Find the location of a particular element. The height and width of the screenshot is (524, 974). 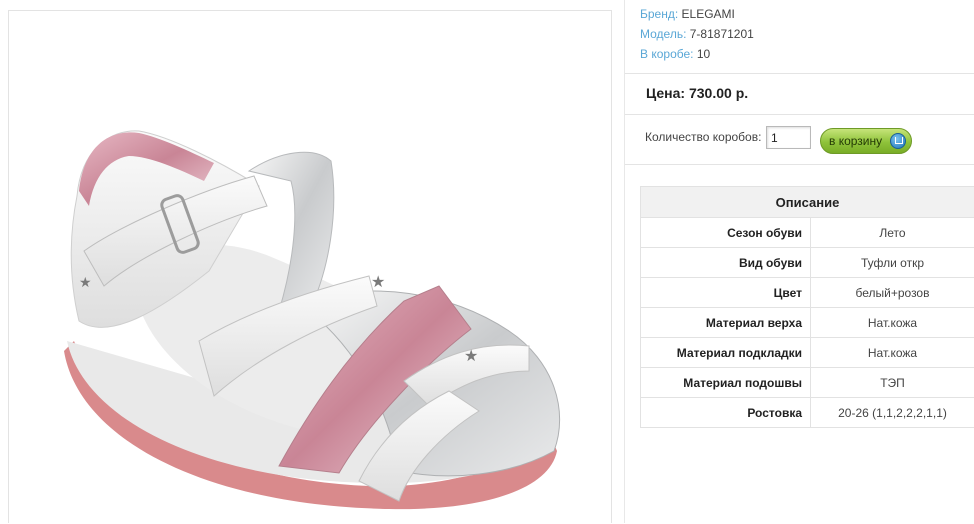

spec-key: Вид обуви is located at coordinates (726, 263).